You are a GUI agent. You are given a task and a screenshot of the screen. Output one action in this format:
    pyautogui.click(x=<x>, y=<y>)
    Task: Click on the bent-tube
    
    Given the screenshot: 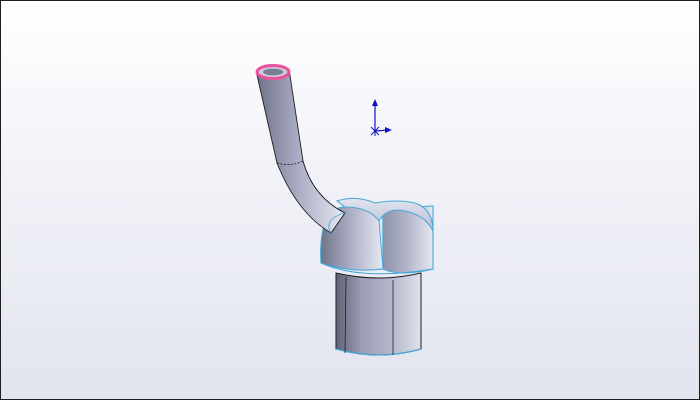 What is the action you would take?
    pyautogui.click(x=301, y=151)
    